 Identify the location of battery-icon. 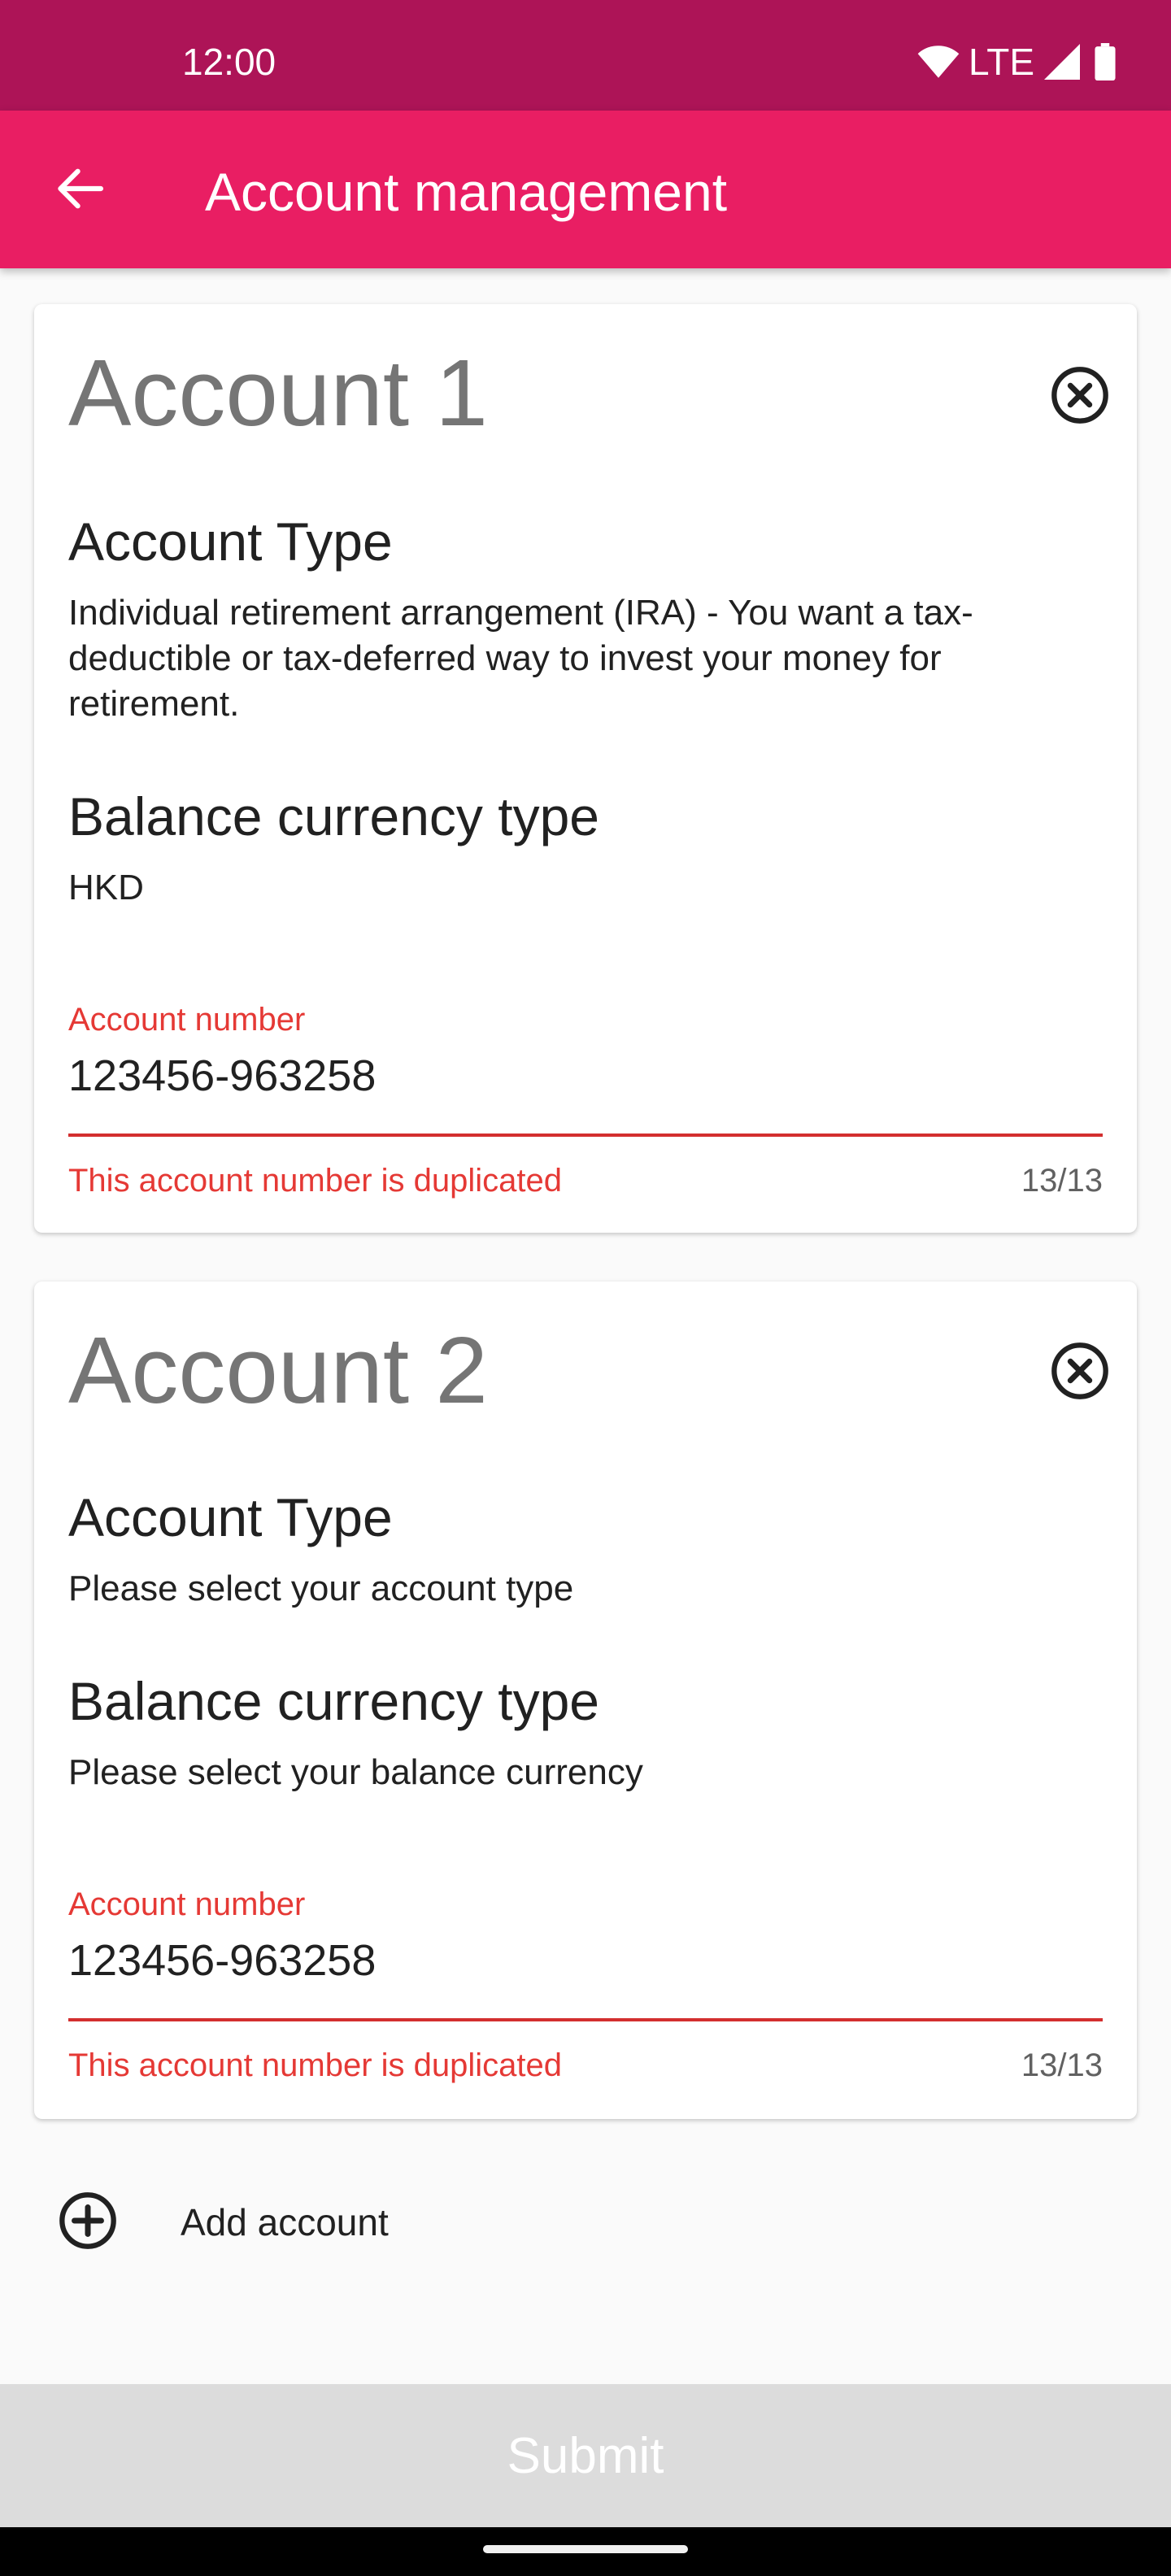
(1105, 61).